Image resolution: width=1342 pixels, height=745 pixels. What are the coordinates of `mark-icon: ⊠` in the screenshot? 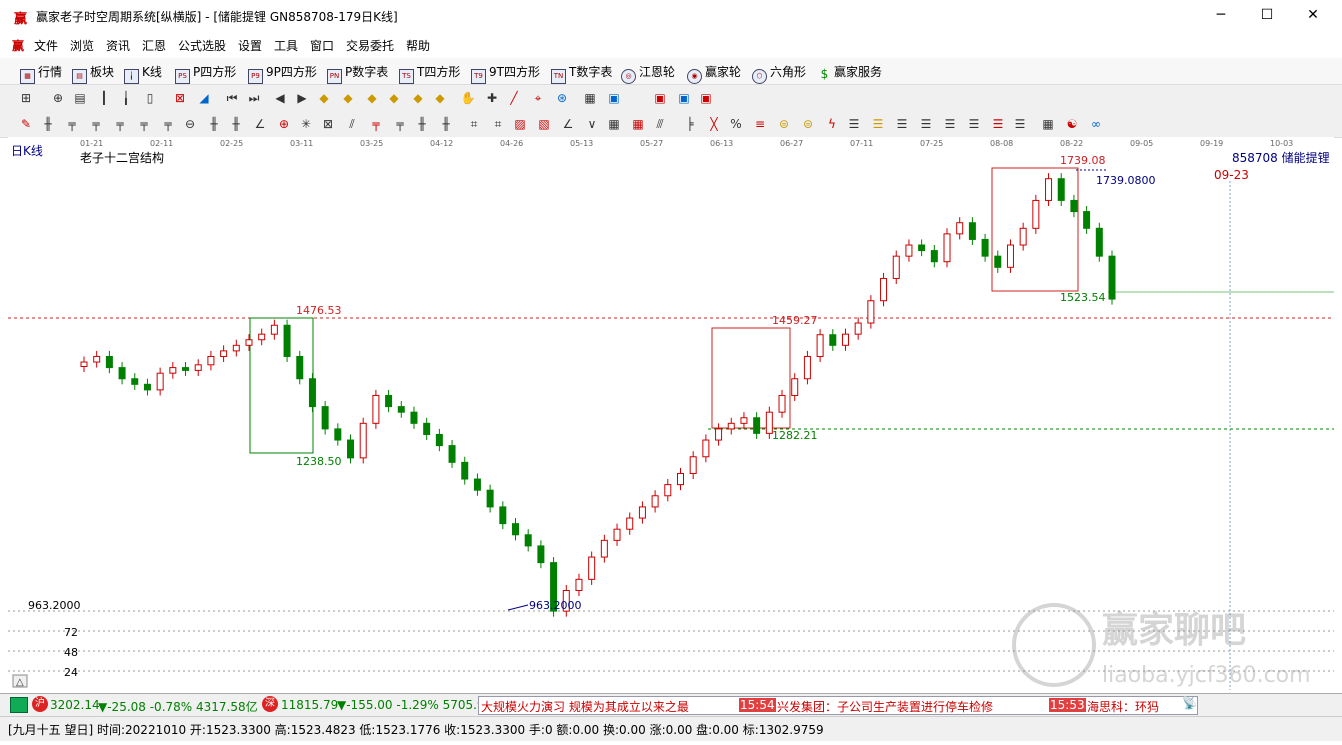 It's located at (180, 98).